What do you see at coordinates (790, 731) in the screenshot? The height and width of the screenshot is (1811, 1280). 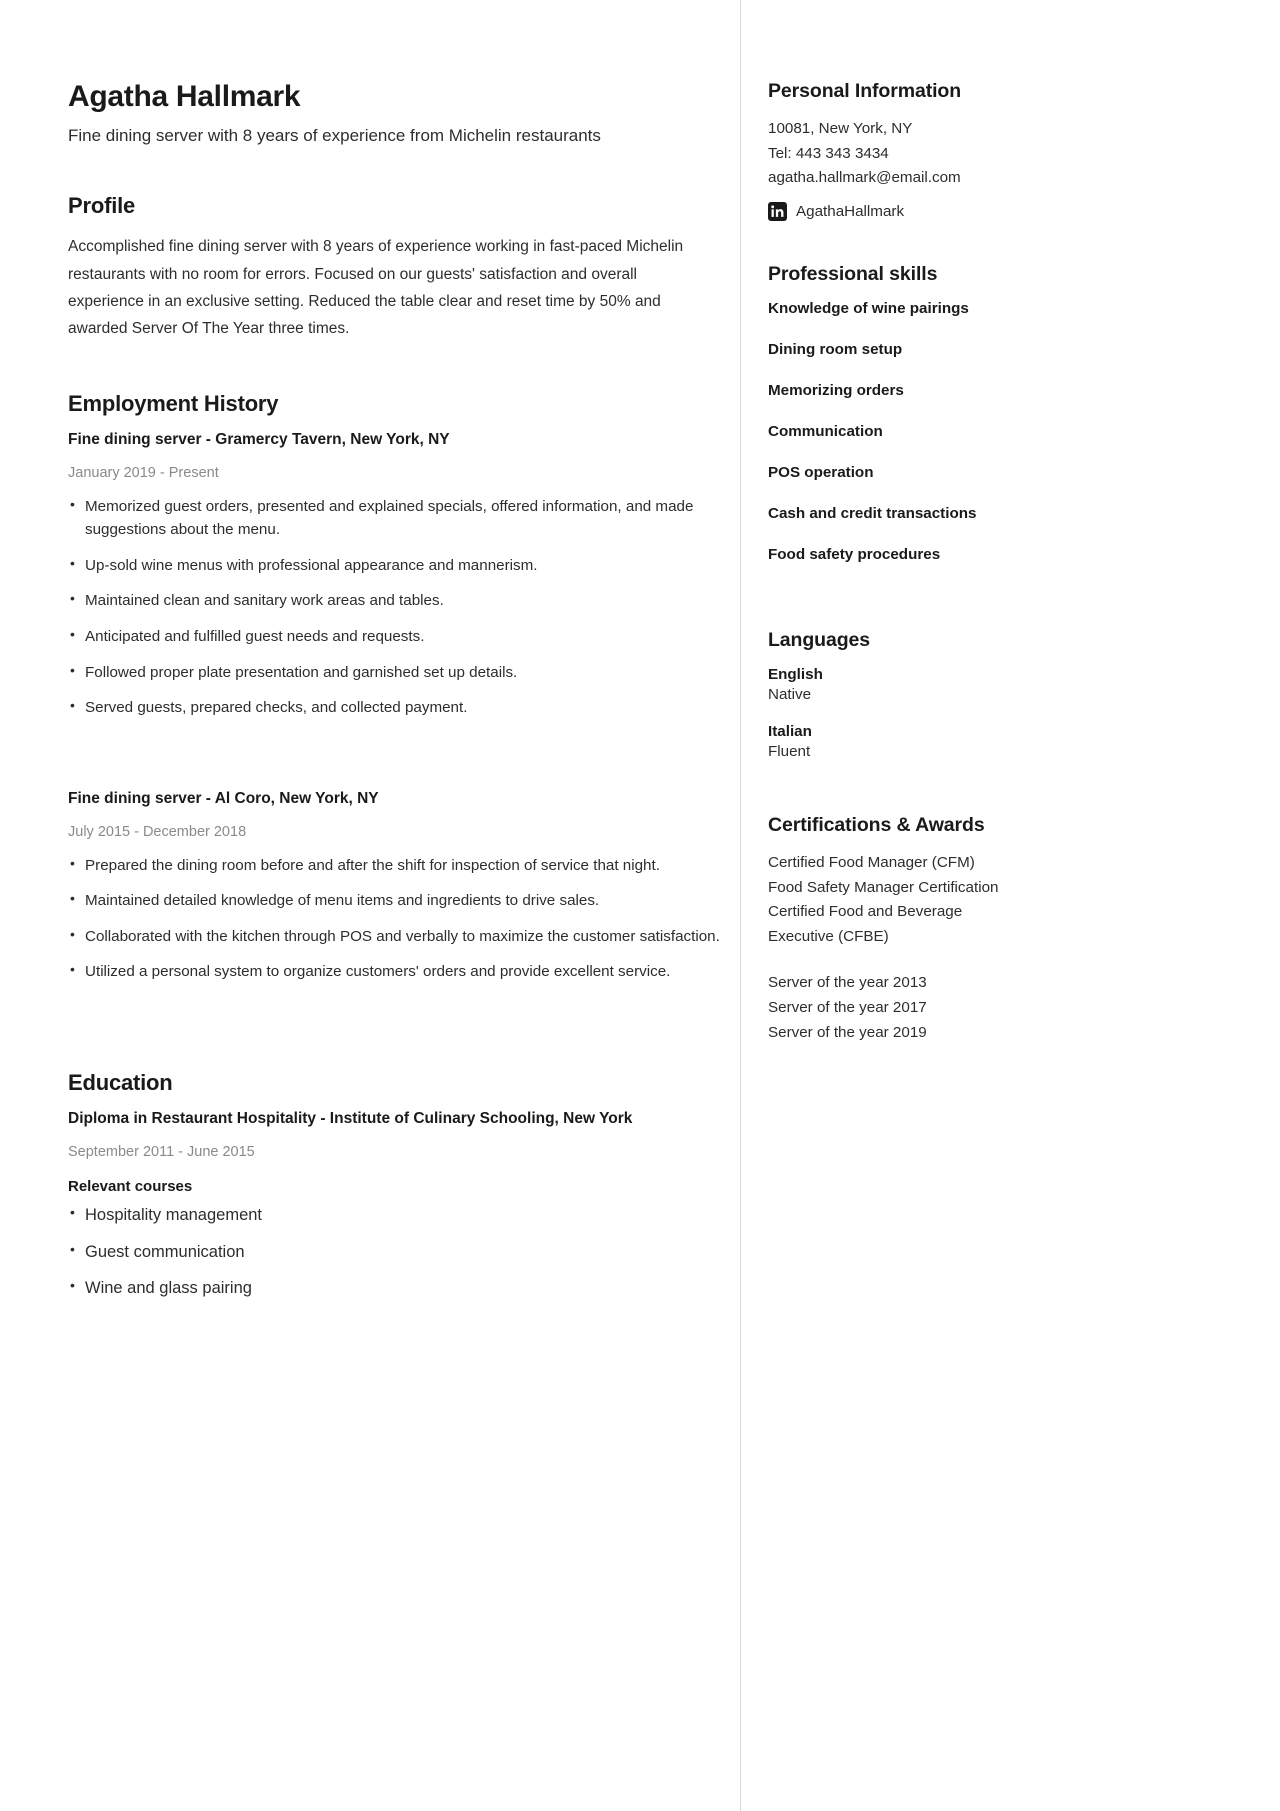 I see `language-name: Italian` at bounding box center [790, 731].